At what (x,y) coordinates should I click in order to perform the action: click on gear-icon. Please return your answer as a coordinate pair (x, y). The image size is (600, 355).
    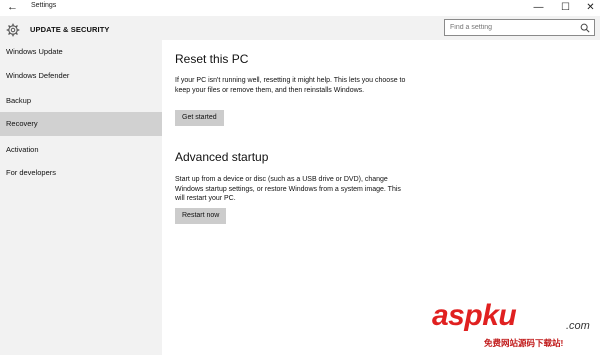
    Looking at the image, I should click on (13, 30).